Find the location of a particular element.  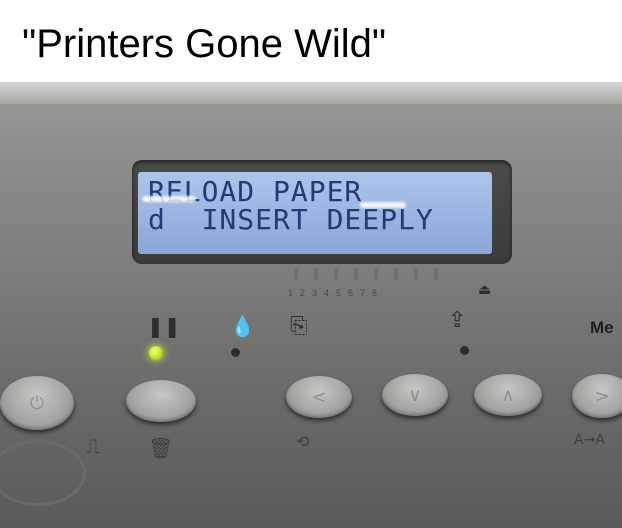

power-icon: ⏻ is located at coordinates (37, 403).